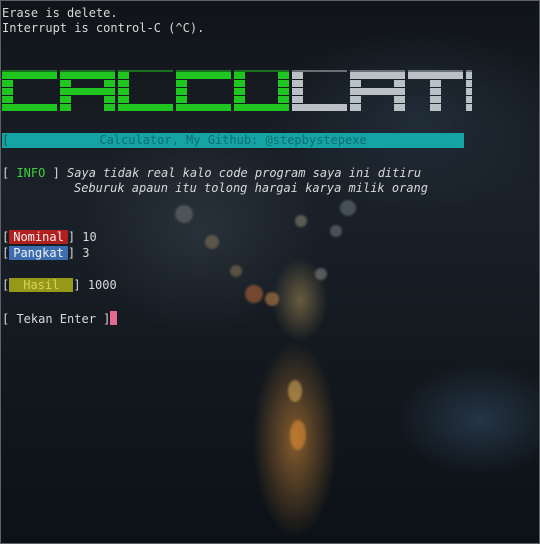  I want to click on hasil-value: 1000, so click(102, 285).